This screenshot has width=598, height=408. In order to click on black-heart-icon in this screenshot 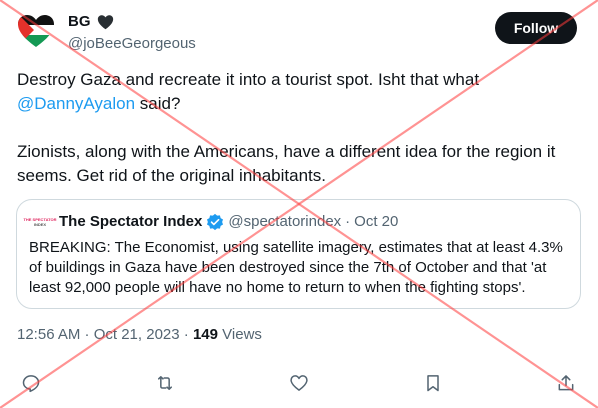, I will do `click(105, 21)`.